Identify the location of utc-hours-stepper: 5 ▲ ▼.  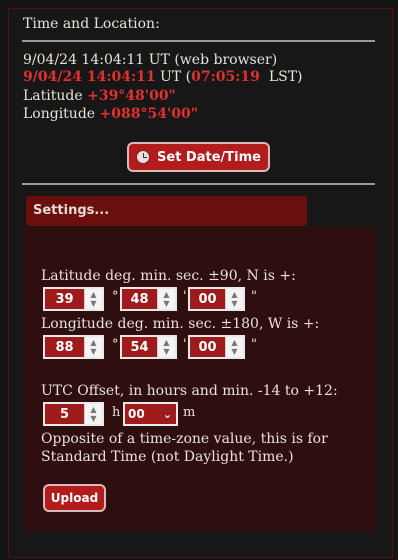
(73, 414).